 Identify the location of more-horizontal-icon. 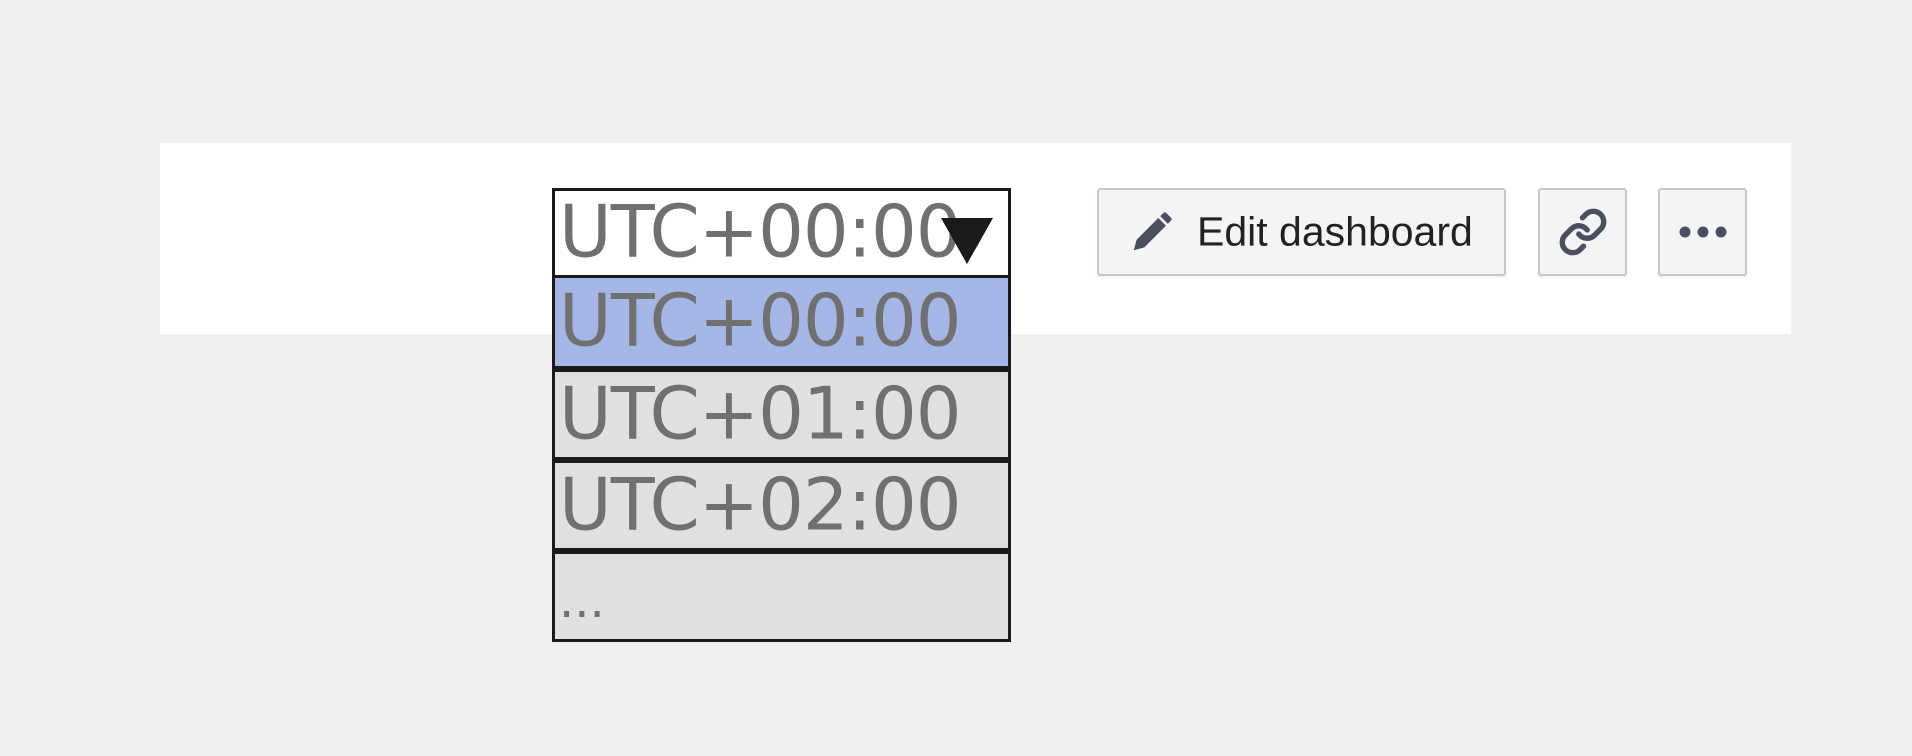
(1702, 232).